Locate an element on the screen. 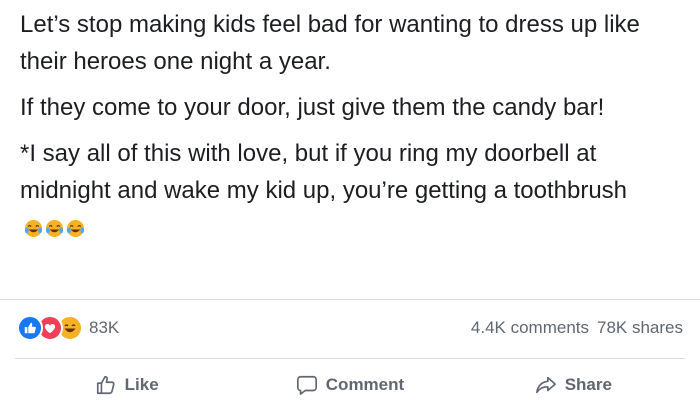  comments-count-link: 4.4K comments is located at coordinates (530, 328).